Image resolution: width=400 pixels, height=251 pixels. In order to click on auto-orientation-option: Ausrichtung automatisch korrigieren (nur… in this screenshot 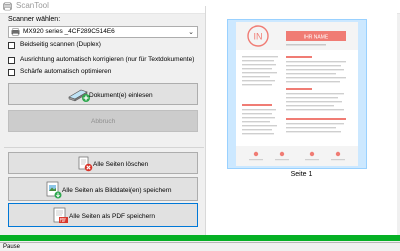, I will do `click(103, 61)`.